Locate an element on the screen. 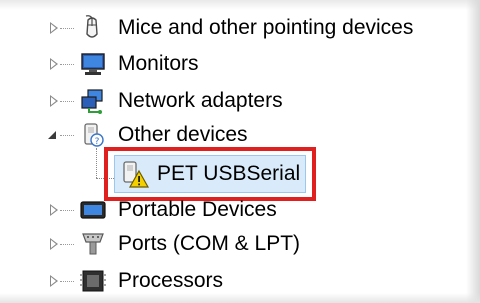 The image size is (480, 303). tree-item-network-adapters: Network adapters is located at coordinates (235, 101).